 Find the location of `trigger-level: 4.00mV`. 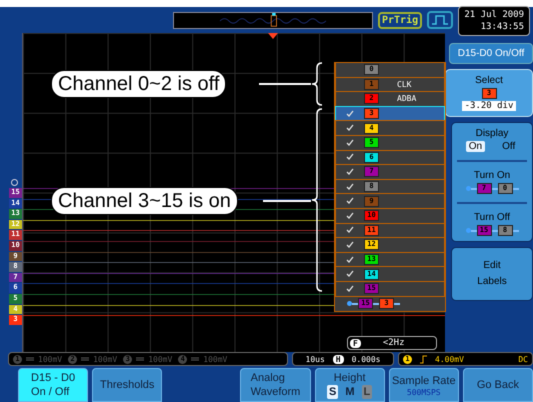

trigger-level: 4.00mV is located at coordinates (449, 359).